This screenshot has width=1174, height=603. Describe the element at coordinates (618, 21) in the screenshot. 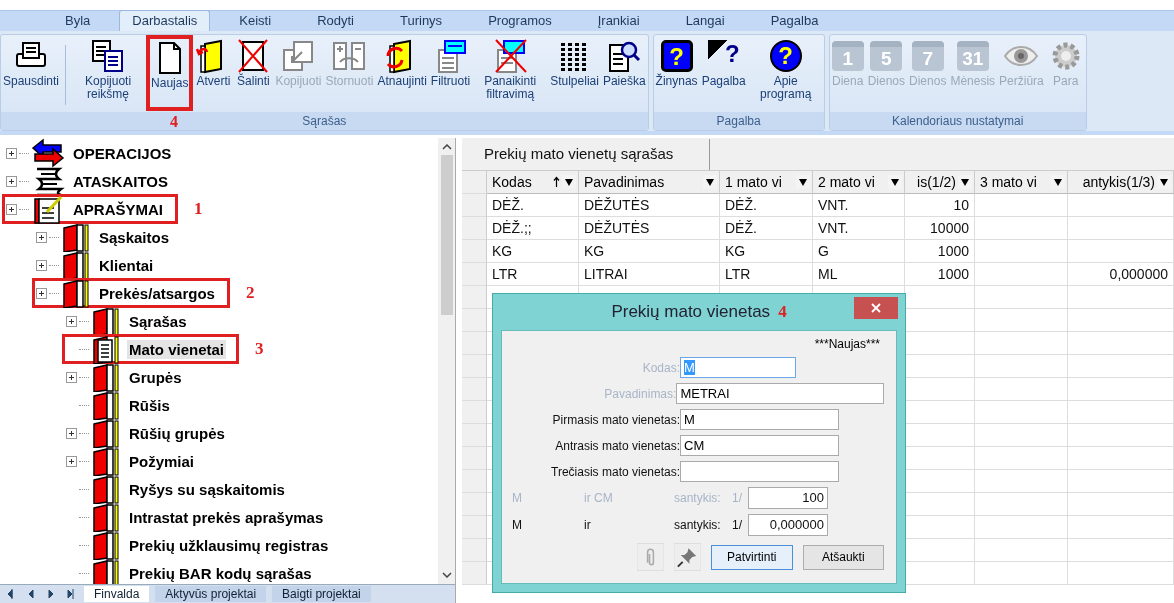

I see `ribbon-tab: Įrankiai` at that location.